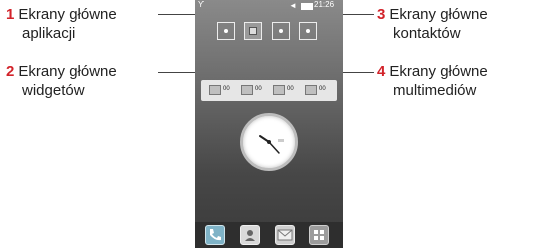  I want to click on phone-icon, so click(215, 235).